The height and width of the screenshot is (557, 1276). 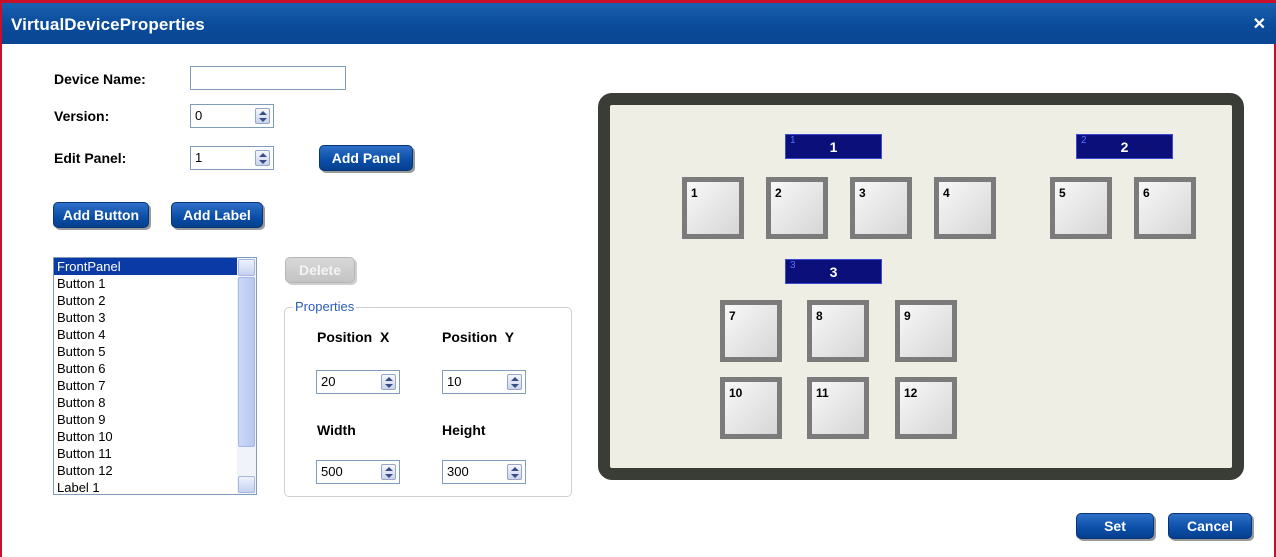 What do you see at coordinates (328, 381) in the screenshot?
I see `position-x-value: 20` at bounding box center [328, 381].